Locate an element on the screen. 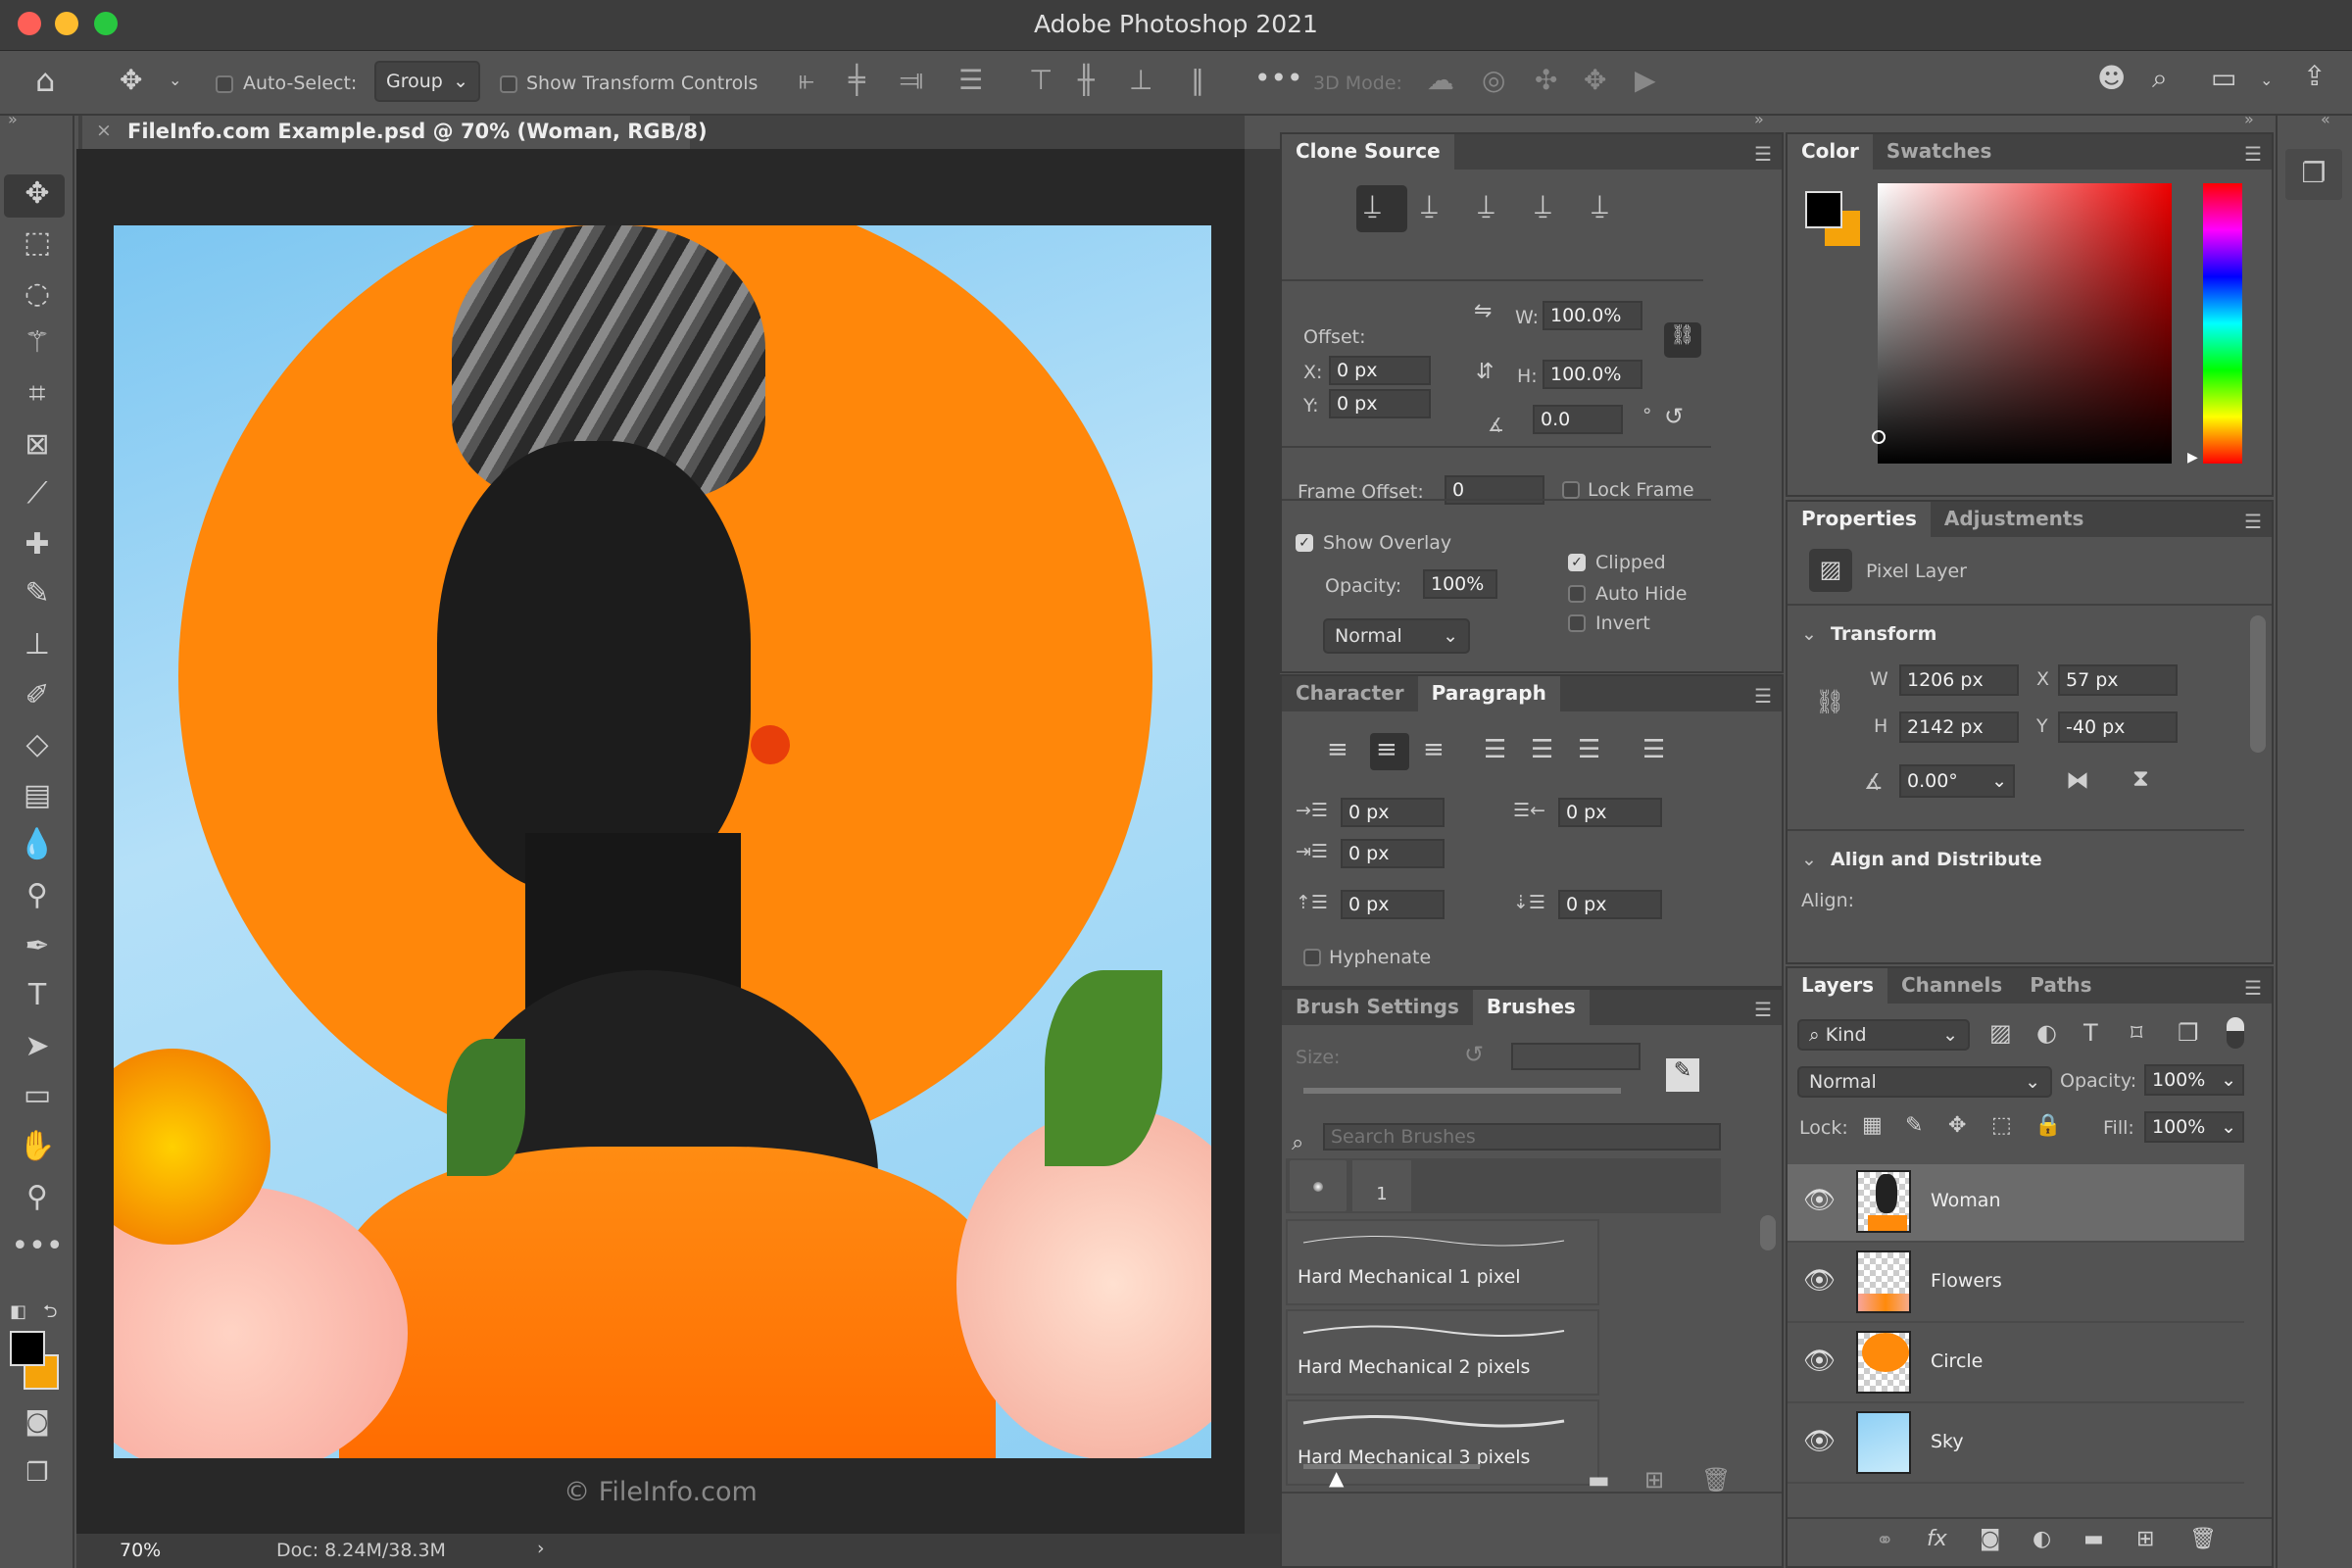 Image resolution: width=2352 pixels, height=1568 pixels. link-layers-icon: ⚭ is located at coordinates (1884, 1541).